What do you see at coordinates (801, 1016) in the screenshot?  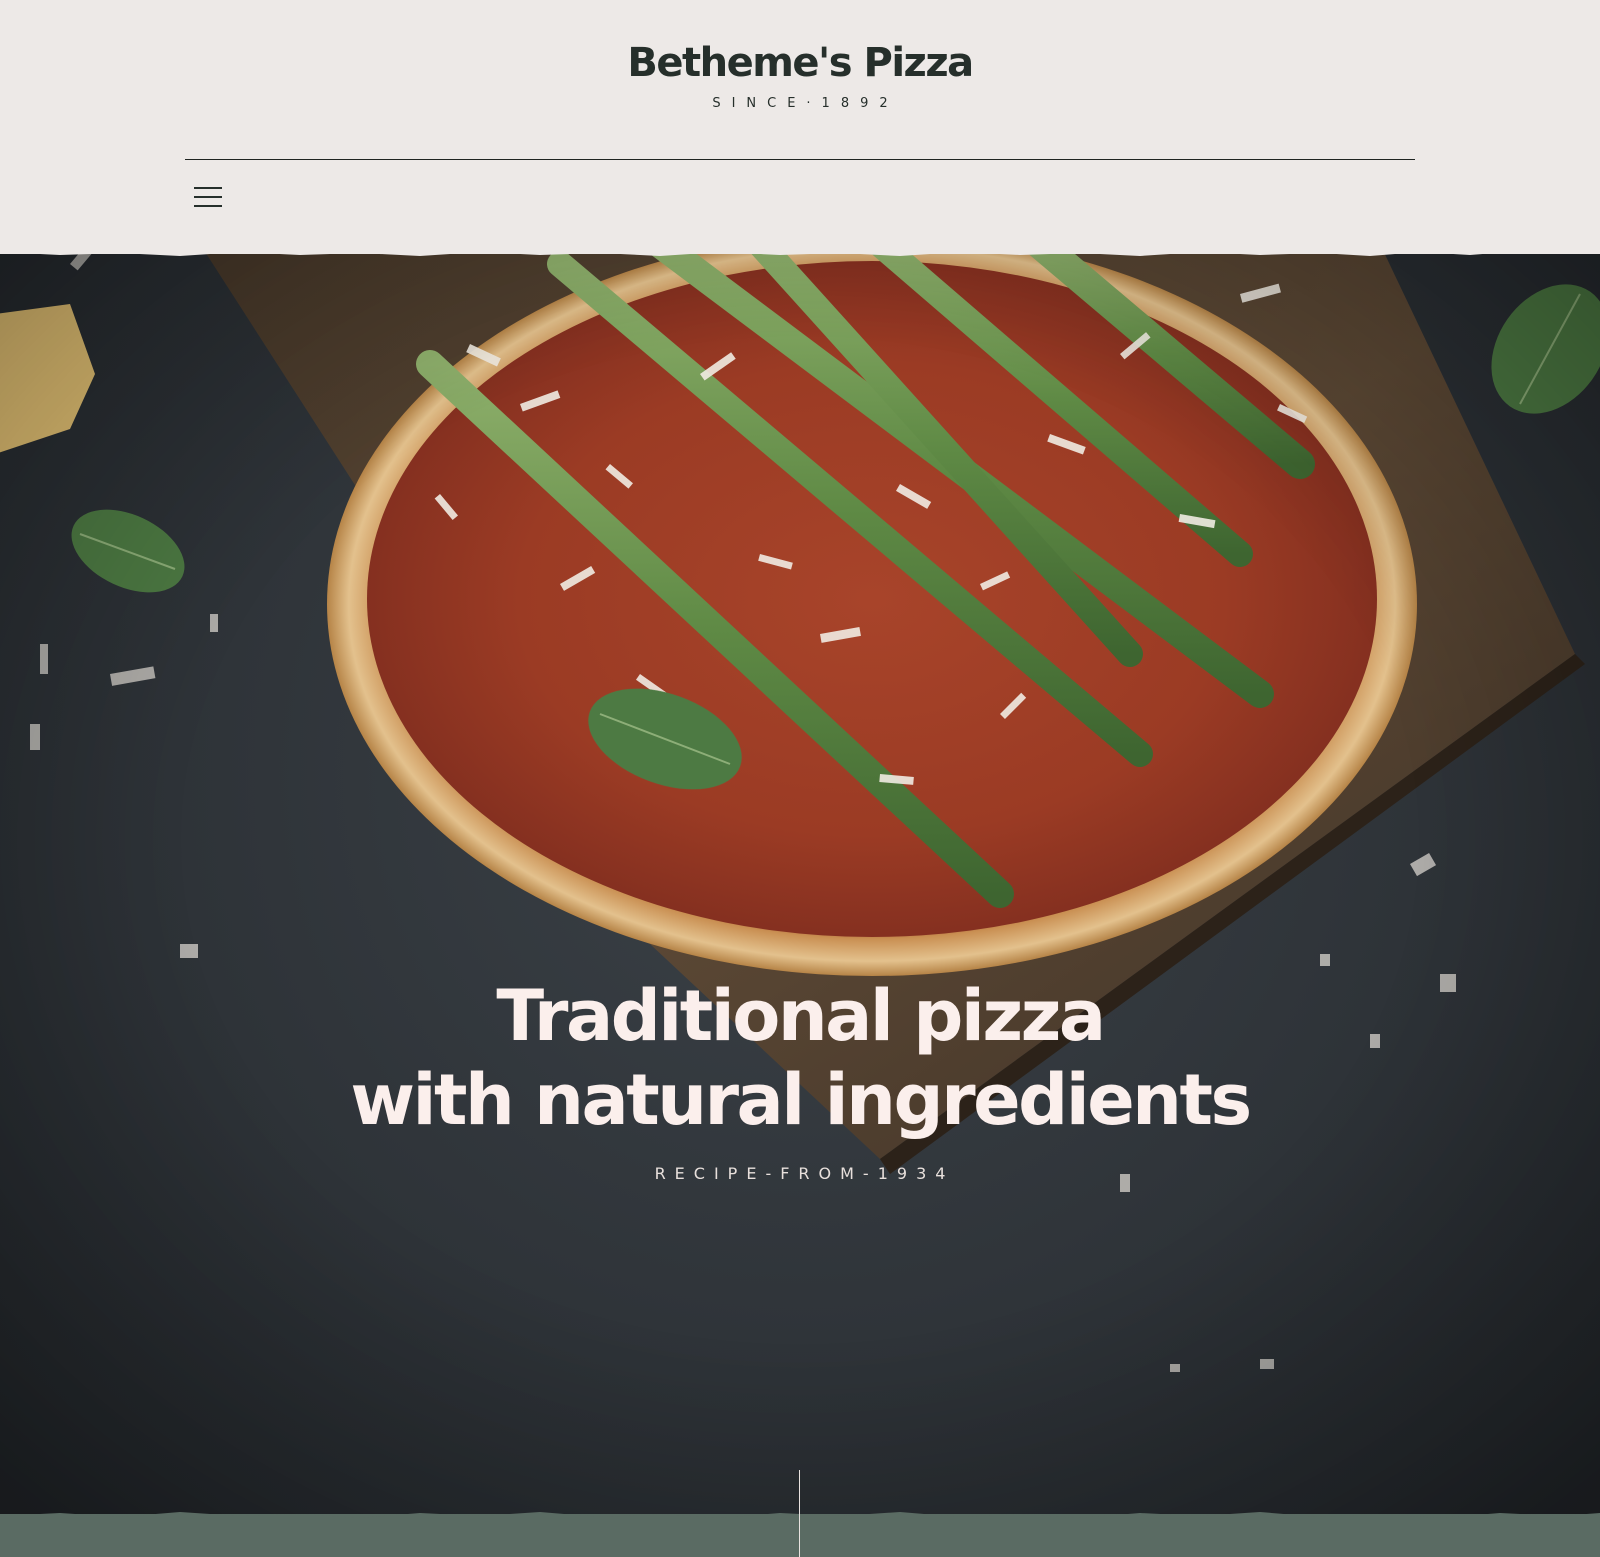 I see `hero-title-line-1: Traditional pizza` at bounding box center [801, 1016].